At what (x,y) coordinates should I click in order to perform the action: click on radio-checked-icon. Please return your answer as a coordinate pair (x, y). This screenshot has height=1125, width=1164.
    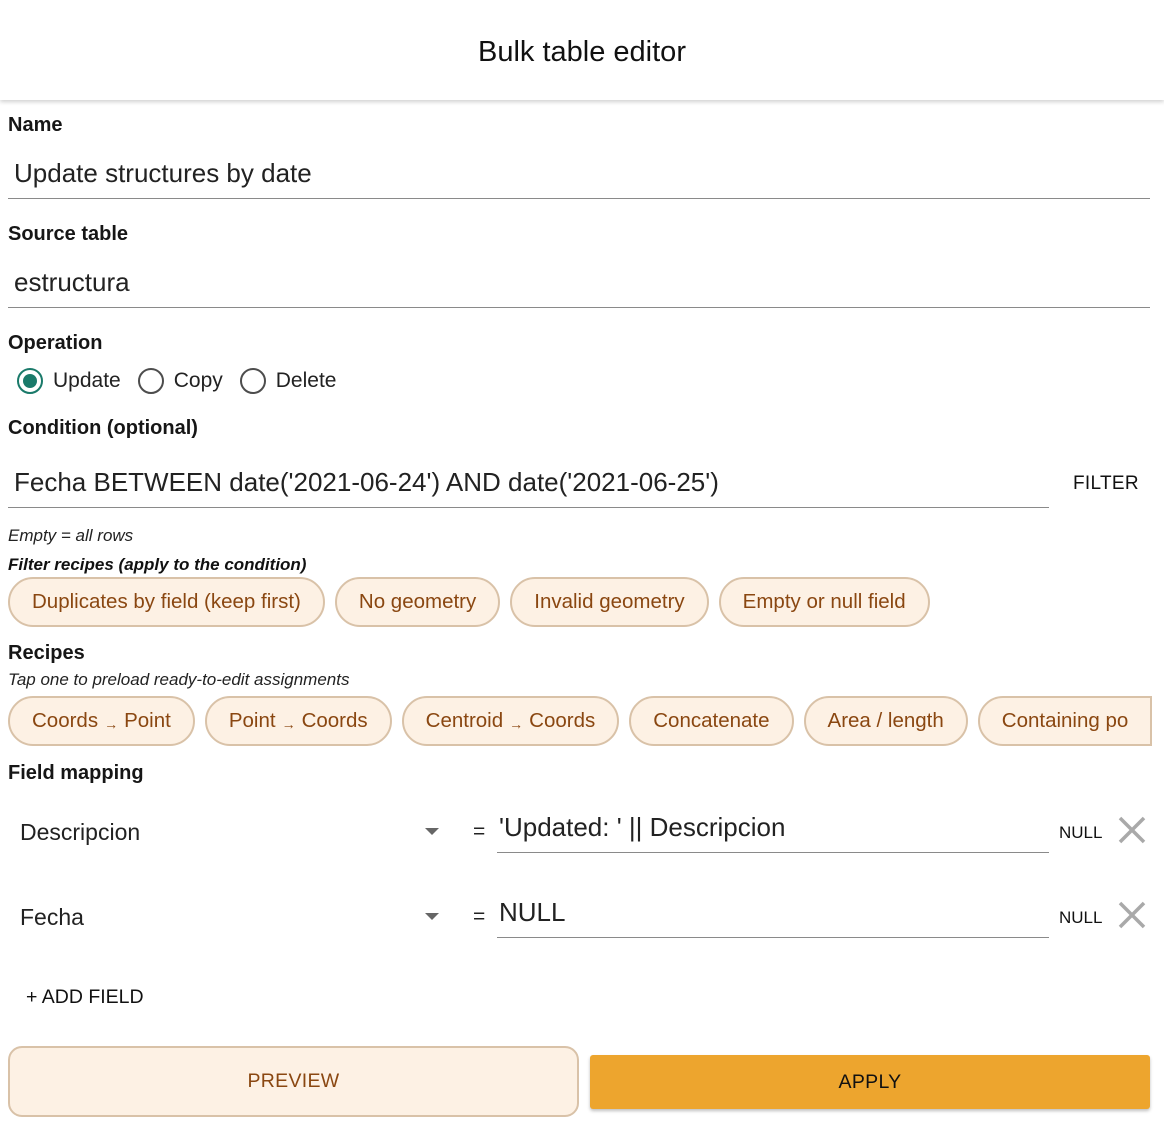
    Looking at the image, I should click on (30, 381).